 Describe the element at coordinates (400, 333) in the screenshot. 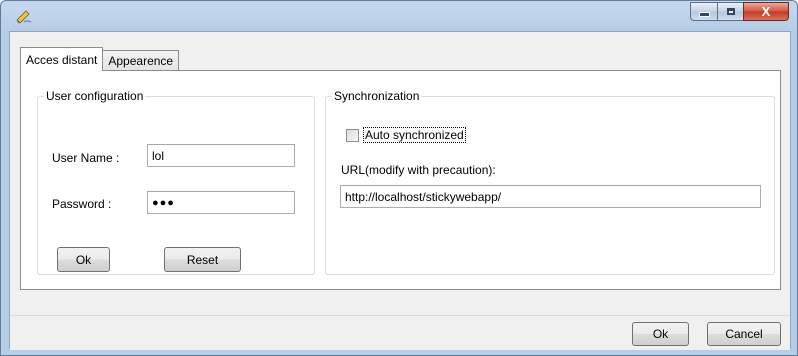

I see `dialog-button-bar: Ok Cancel` at that location.